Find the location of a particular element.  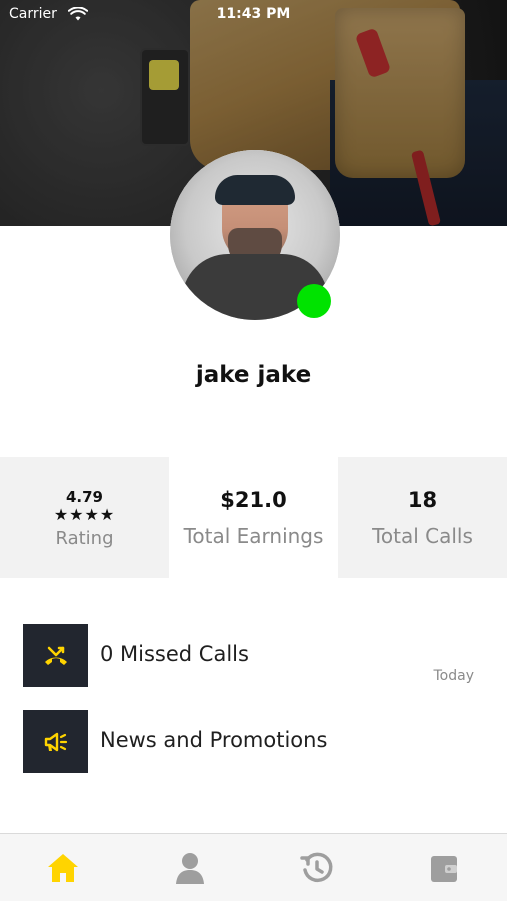

calls-value: 18 is located at coordinates (422, 499).